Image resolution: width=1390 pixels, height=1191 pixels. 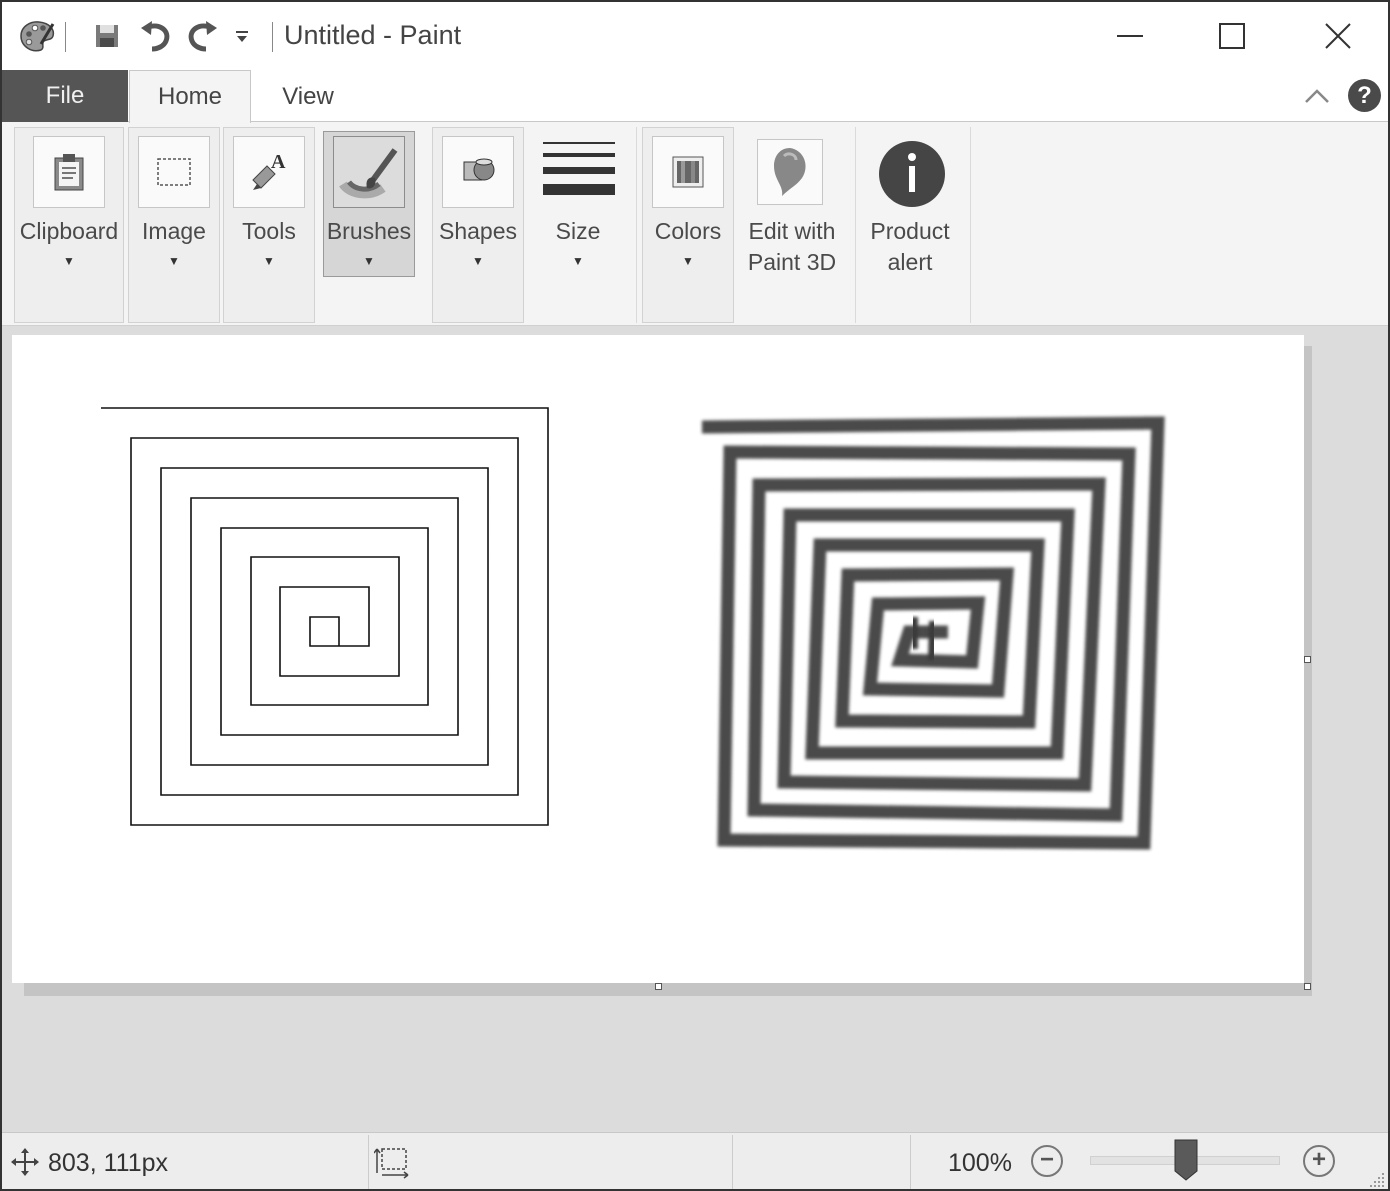 I want to click on product-alert-label-line2: alert, so click(x=910, y=262).